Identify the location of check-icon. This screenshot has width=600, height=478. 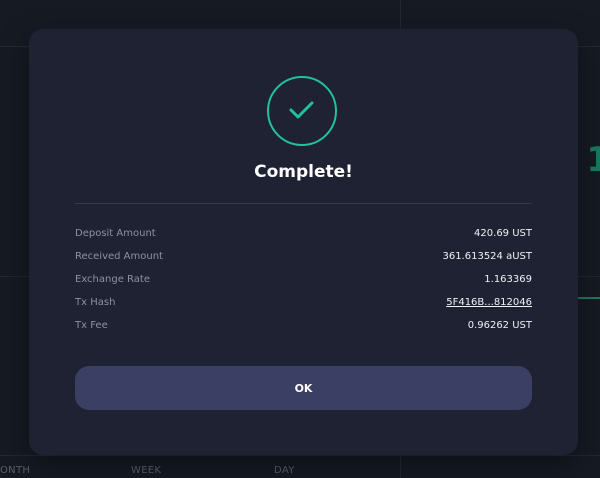
(301, 110).